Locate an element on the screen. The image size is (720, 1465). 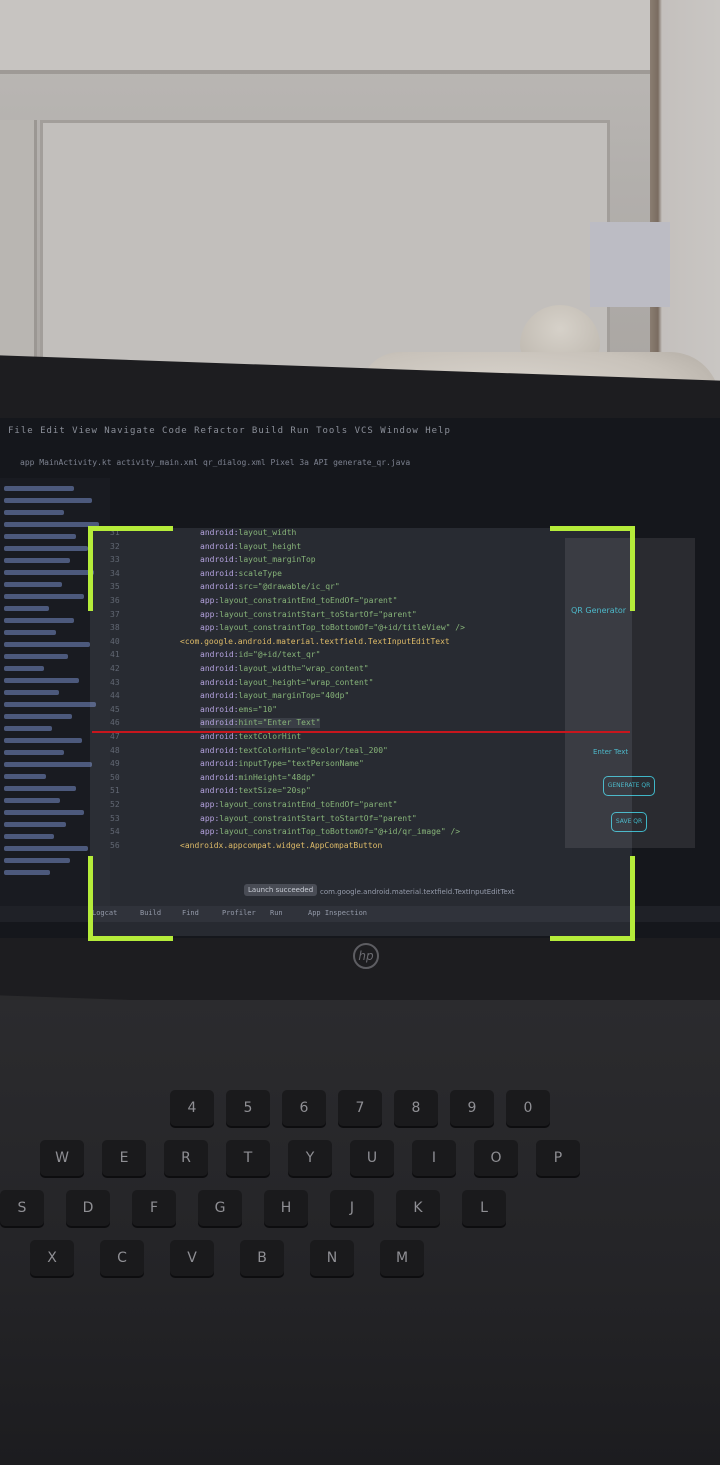
key-0: 0 is located at coordinates (528, 1108).